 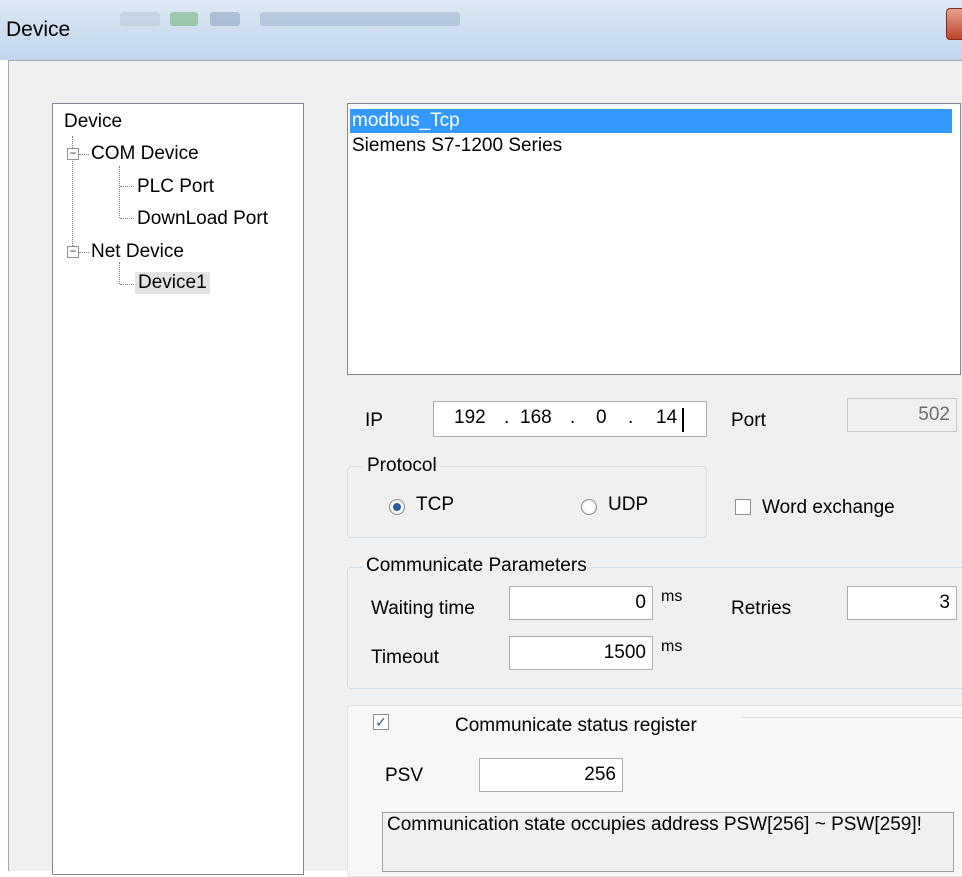 What do you see at coordinates (374, 420) in the screenshot?
I see `ip-label: IP` at bounding box center [374, 420].